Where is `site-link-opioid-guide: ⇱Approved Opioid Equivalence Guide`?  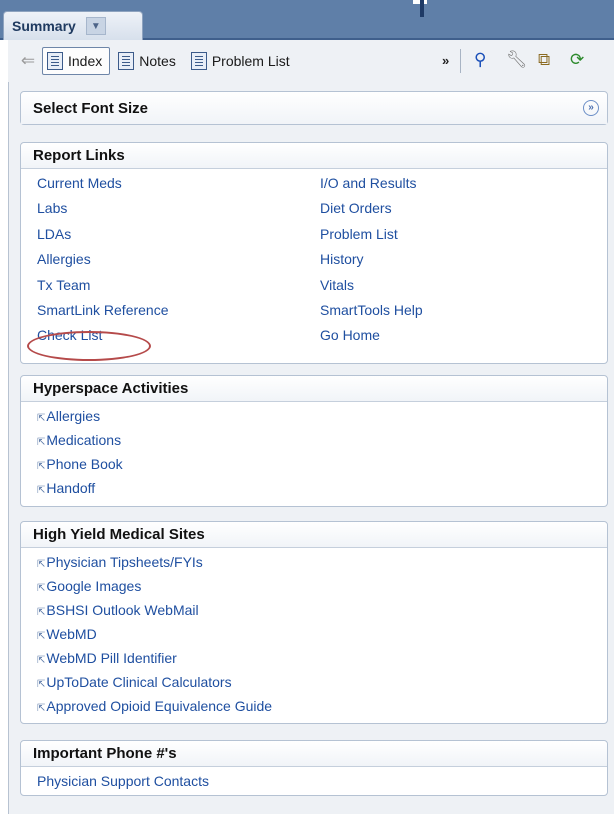 site-link-opioid-guide: ⇱Approved Opioid Equivalence Guide is located at coordinates (322, 706).